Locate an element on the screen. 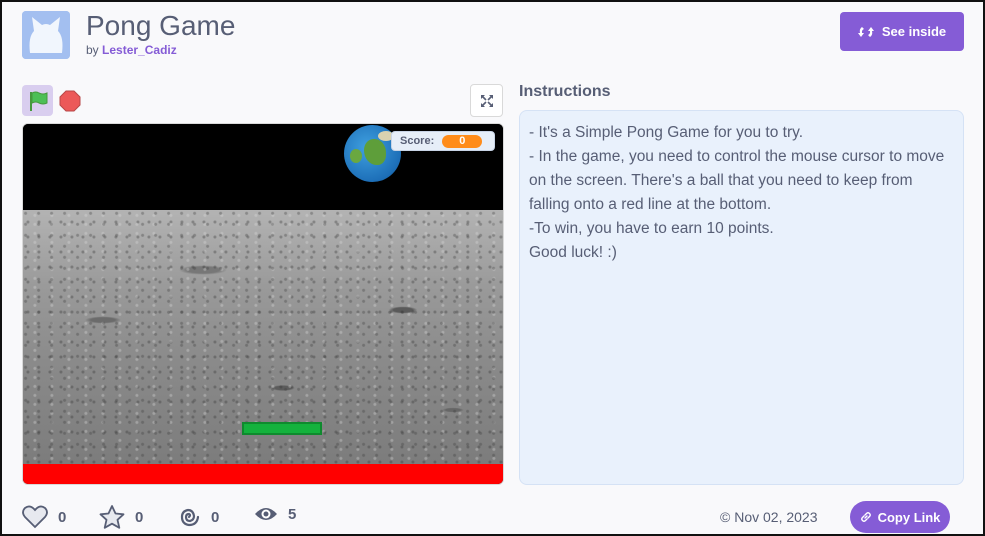  remix-arrows-icon is located at coordinates (865, 31).